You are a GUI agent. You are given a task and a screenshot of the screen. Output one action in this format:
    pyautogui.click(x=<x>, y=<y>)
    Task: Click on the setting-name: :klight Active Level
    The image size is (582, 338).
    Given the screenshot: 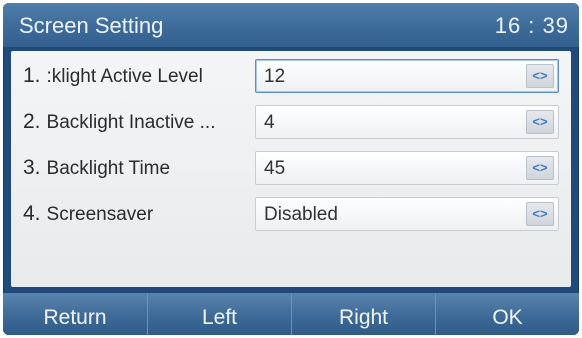 What is the action you would take?
    pyautogui.click(x=124, y=76)
    